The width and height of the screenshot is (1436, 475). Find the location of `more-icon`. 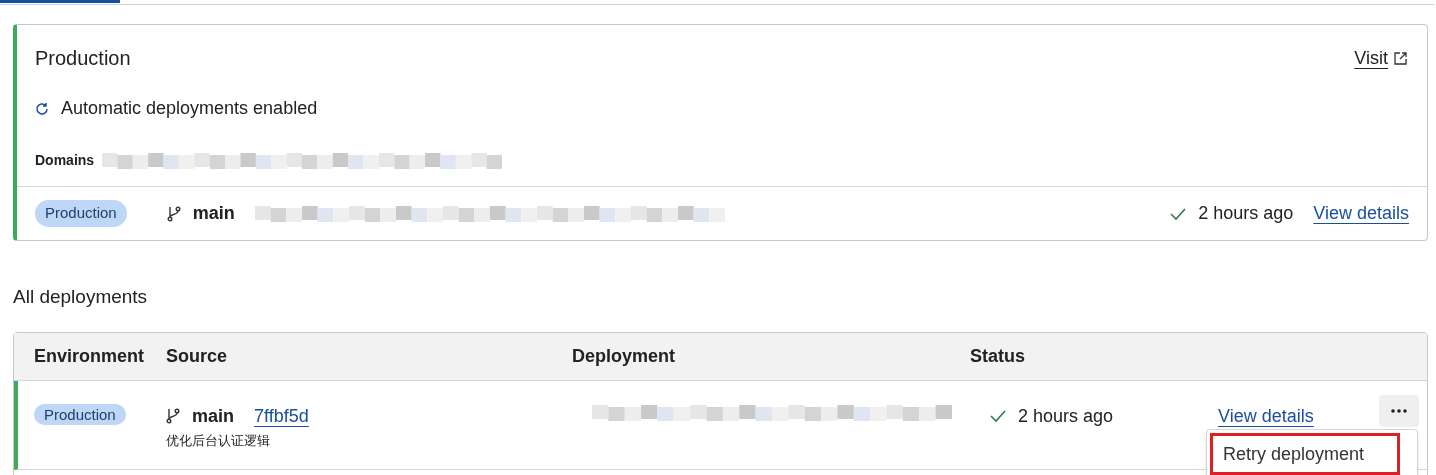

more-icon is located at coordinates (1399, 410).